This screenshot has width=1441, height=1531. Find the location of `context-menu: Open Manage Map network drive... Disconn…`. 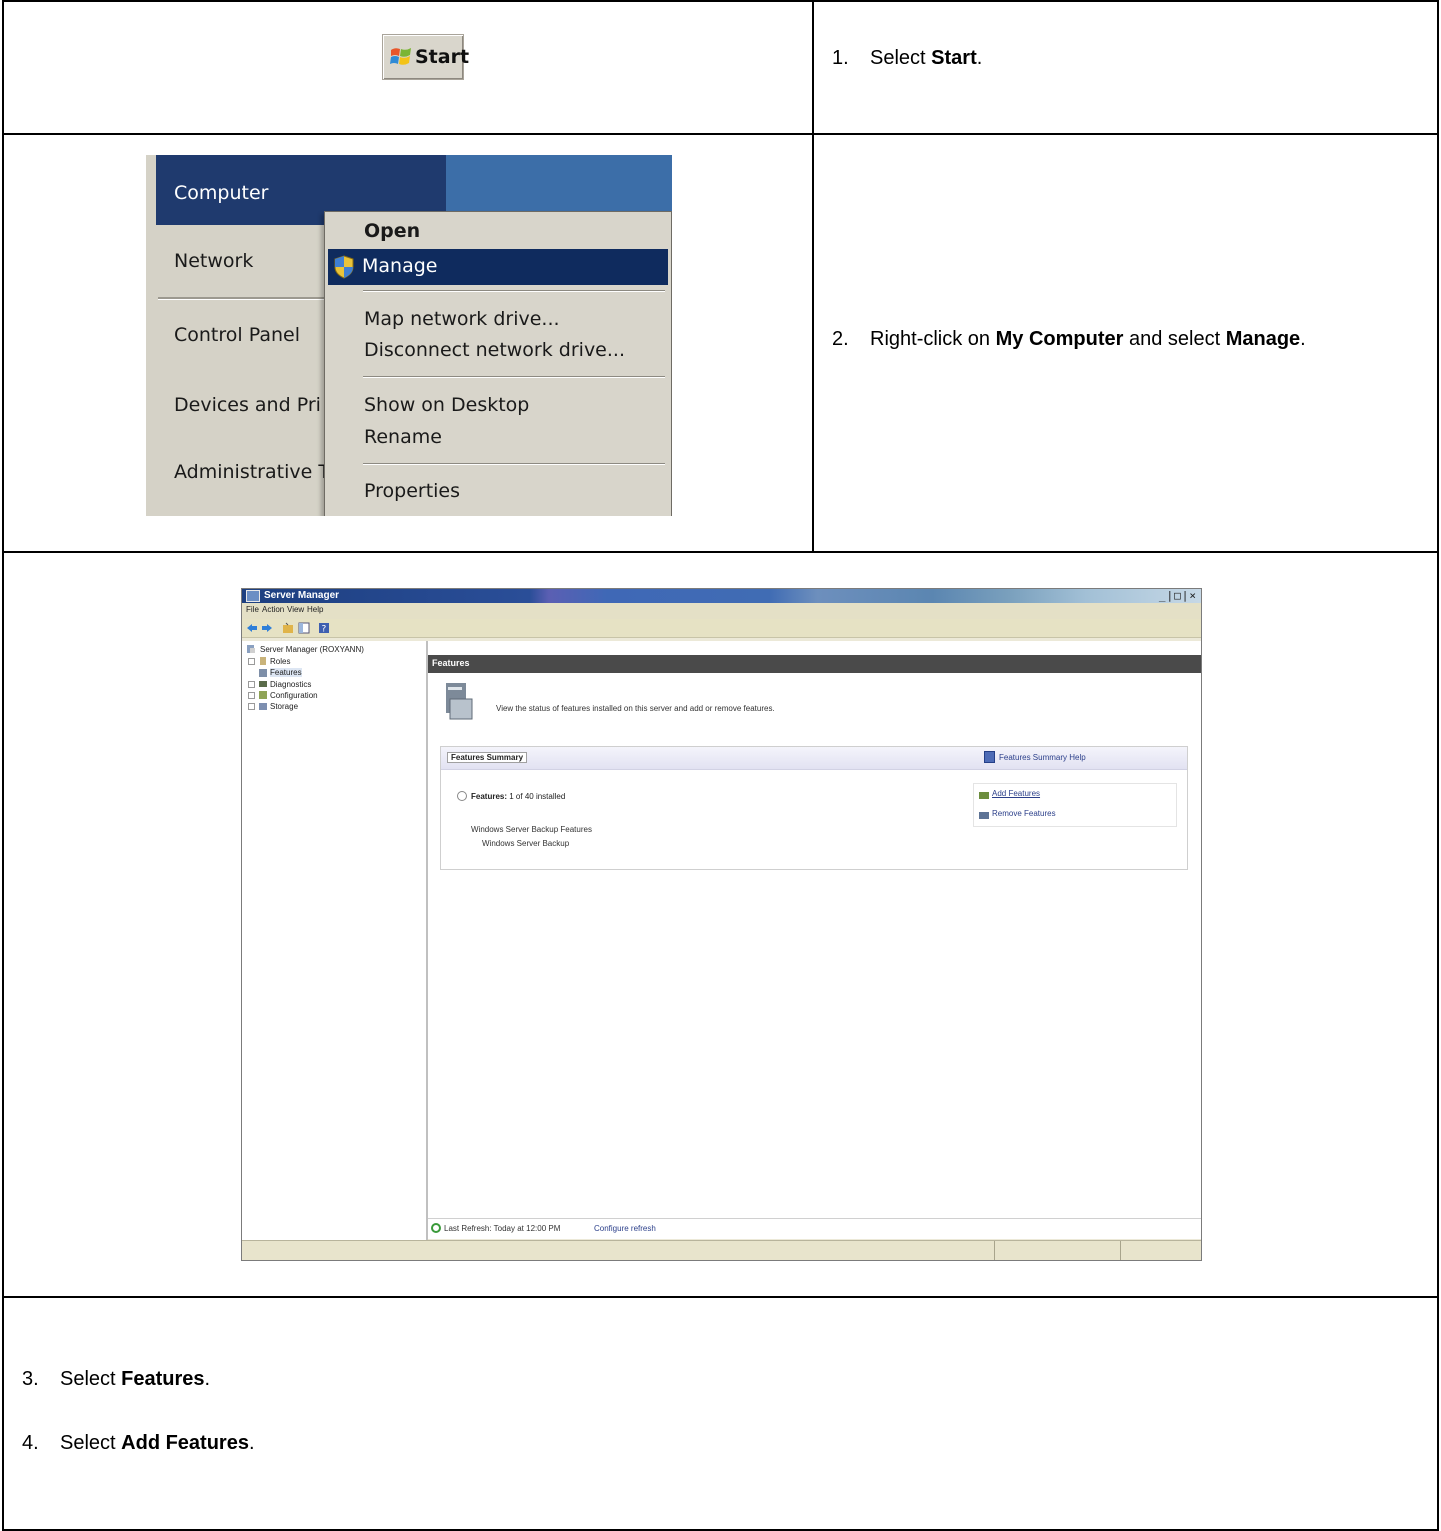

context-menu: Open Manage Map network drive... Disconn… is located at coordinates (498, 363).